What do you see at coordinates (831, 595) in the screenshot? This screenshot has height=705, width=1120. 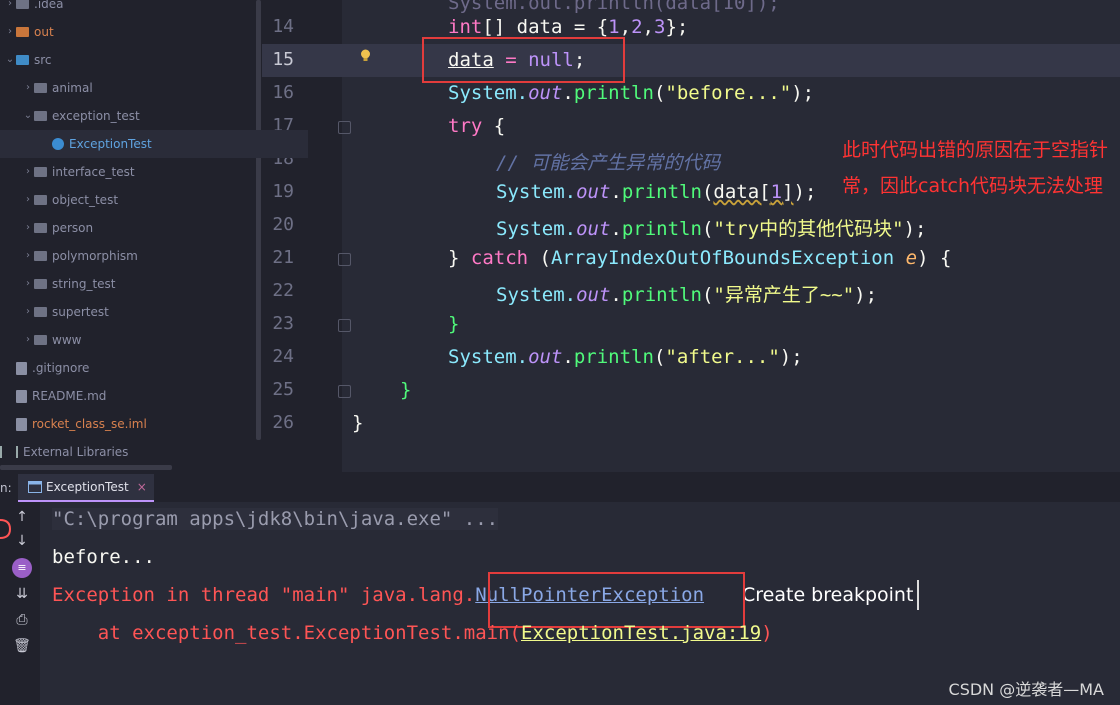 I see `create-breakpoint-tooltip: Create breakpoint` at bounding box center [831, 595].